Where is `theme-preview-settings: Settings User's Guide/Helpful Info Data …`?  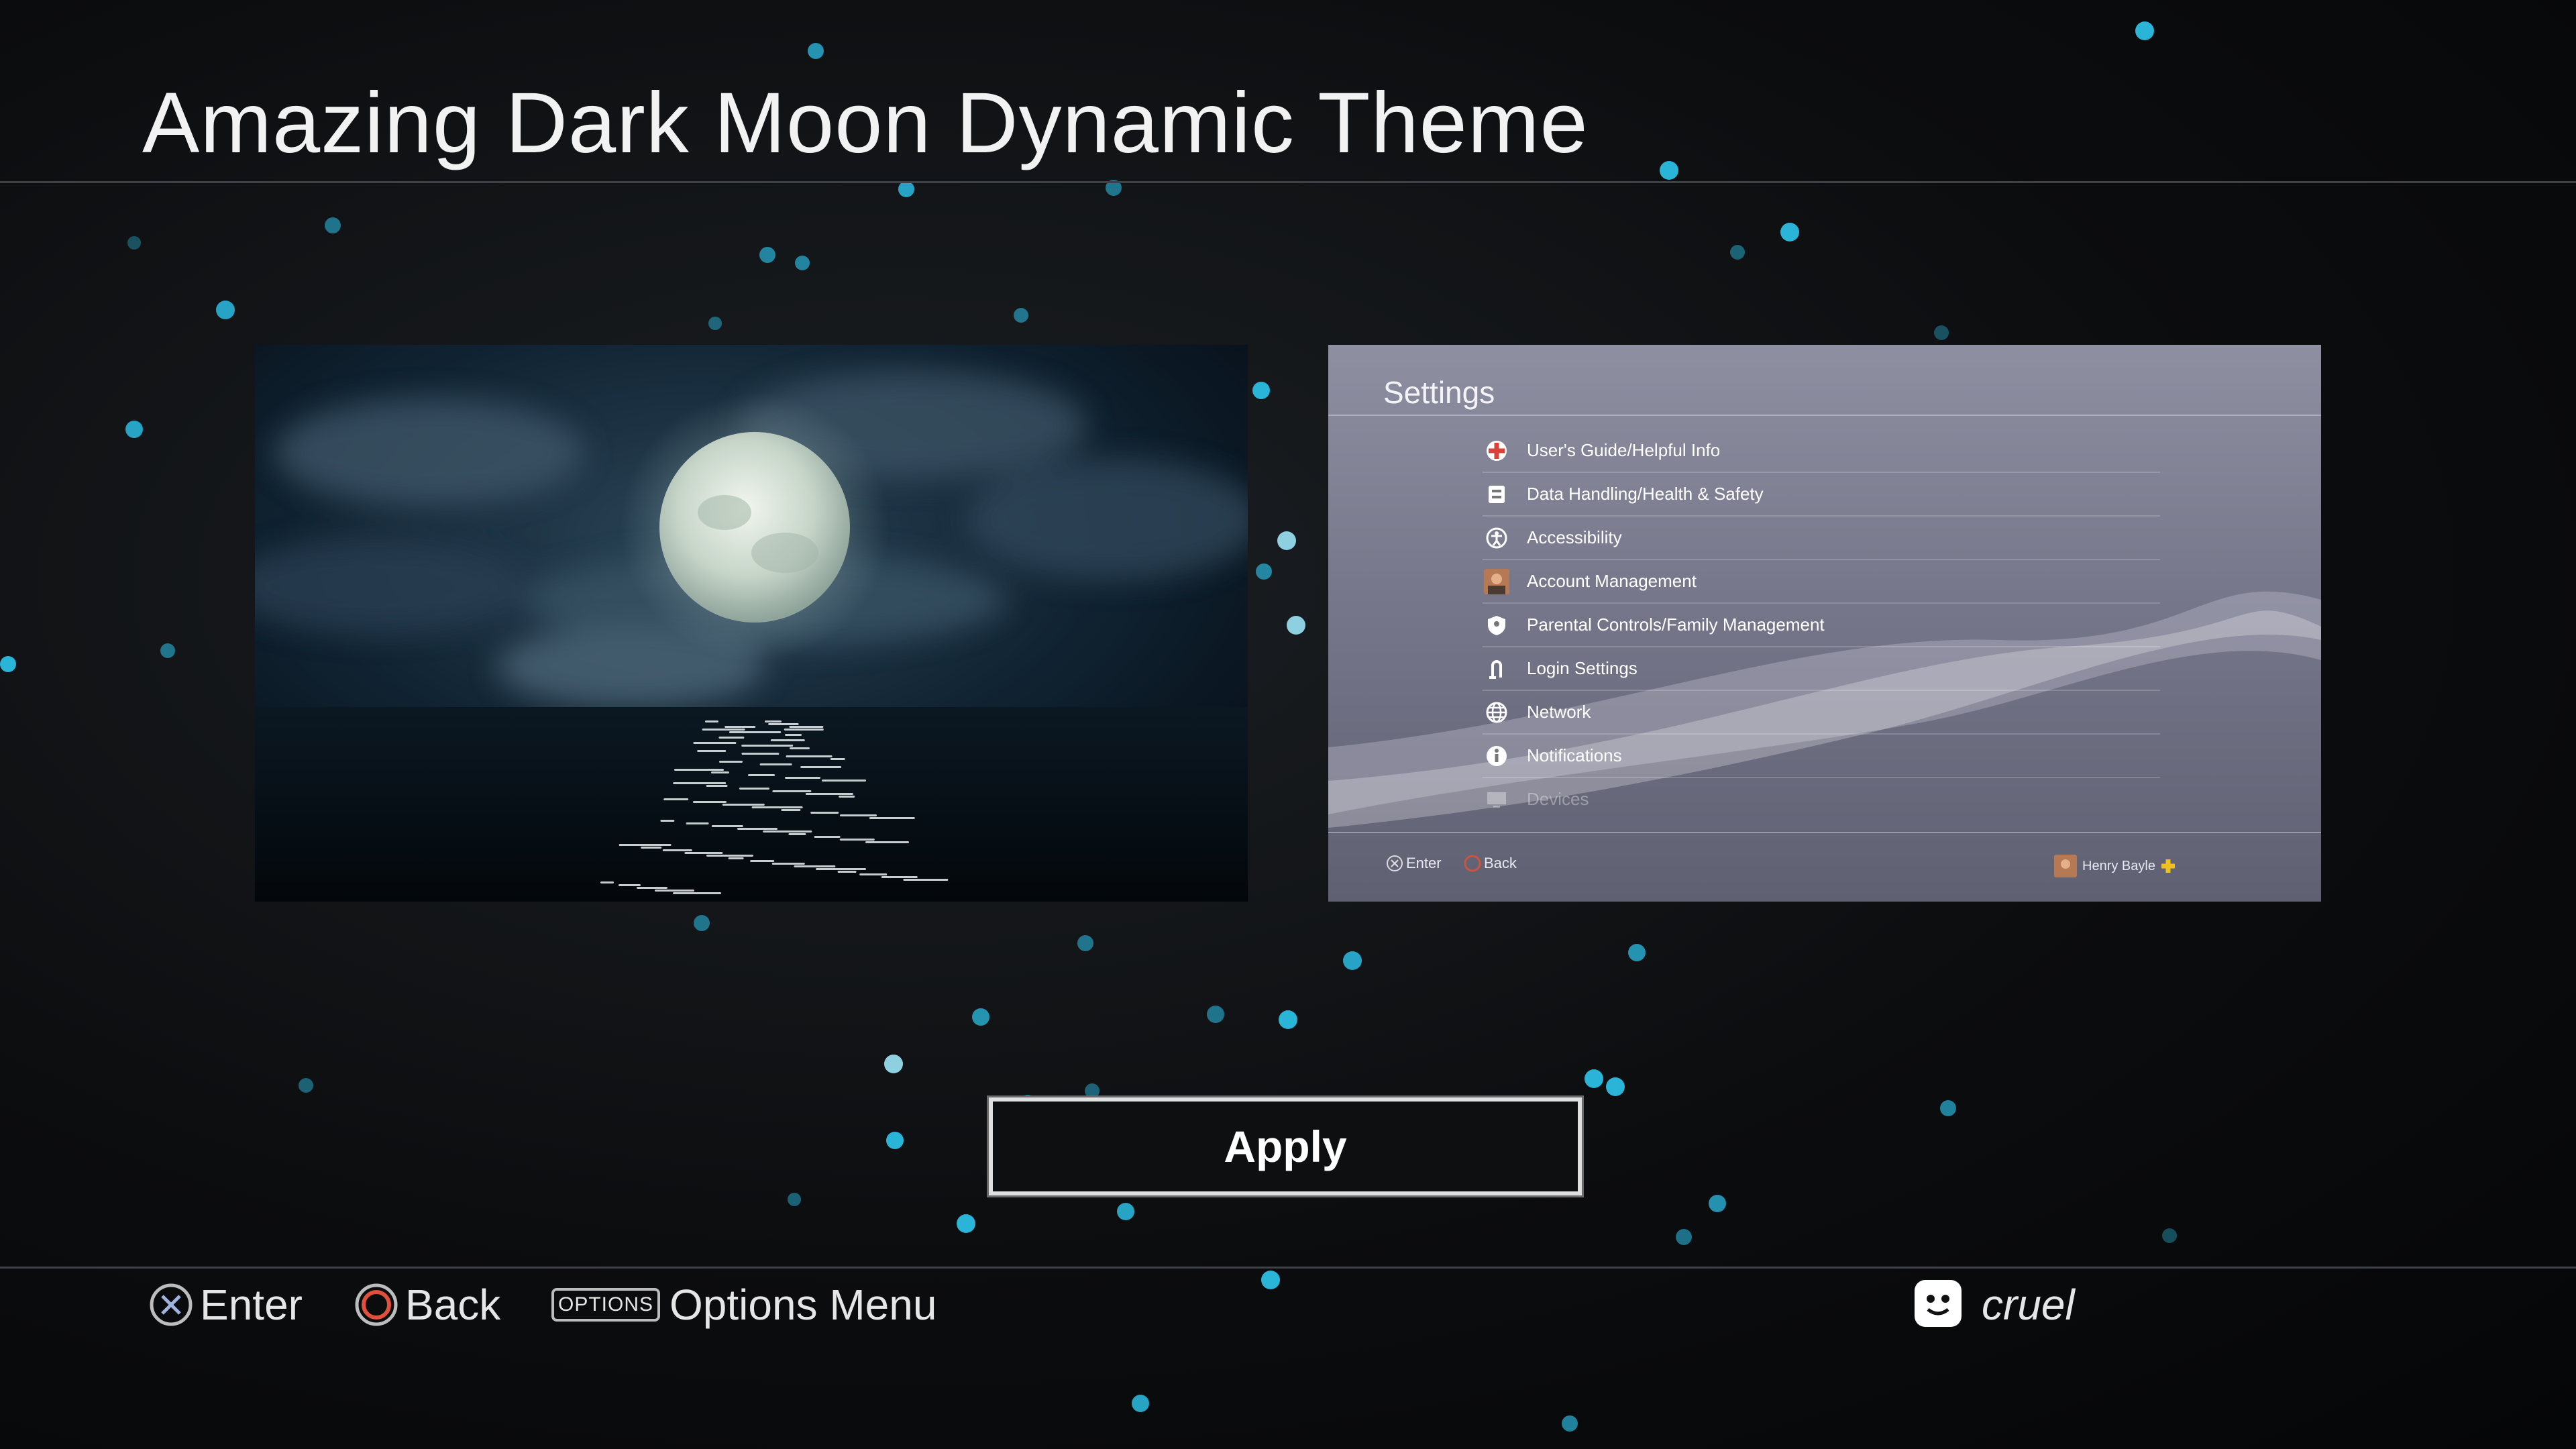 theme-preview-settings: Settings User's Guide/Helpful Info Data … is located at coordinates (1824, 623).